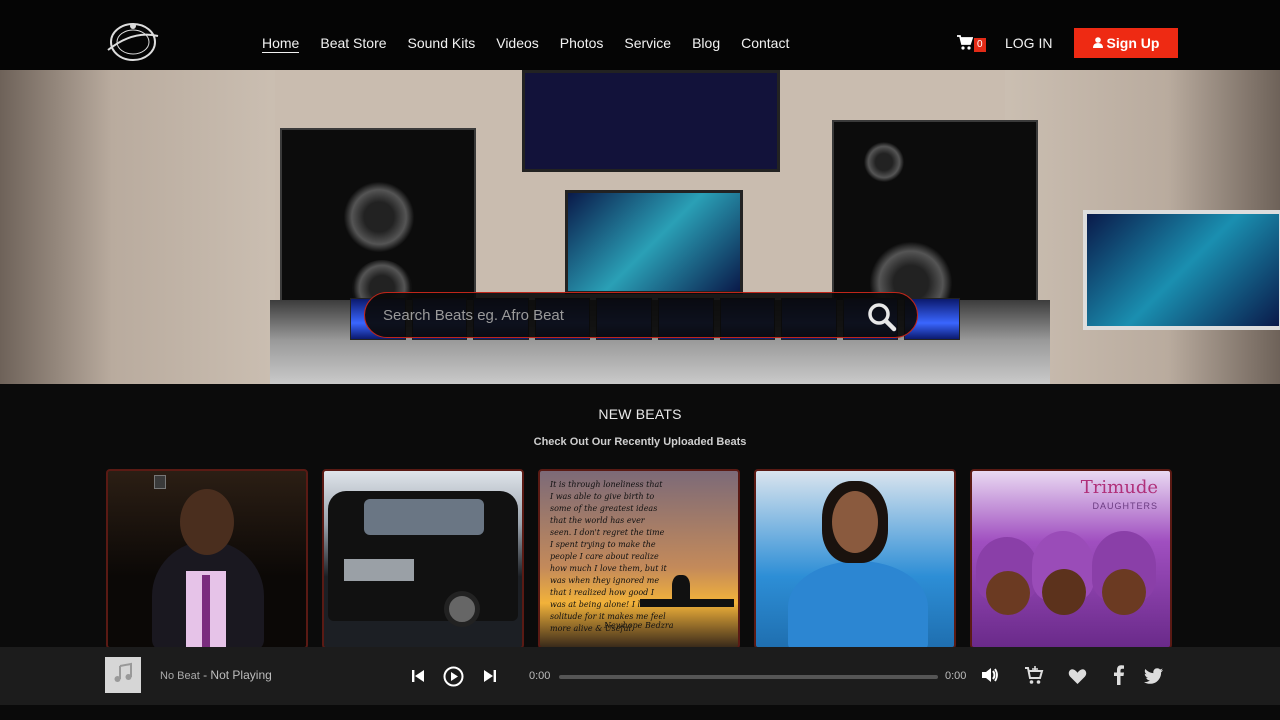 This screenshot has width=1280, height=720. What do you see at coordinates (1028, 43) in the screenshot?
I see `login-link: LOG IN` at bounding box center [1028, 43].